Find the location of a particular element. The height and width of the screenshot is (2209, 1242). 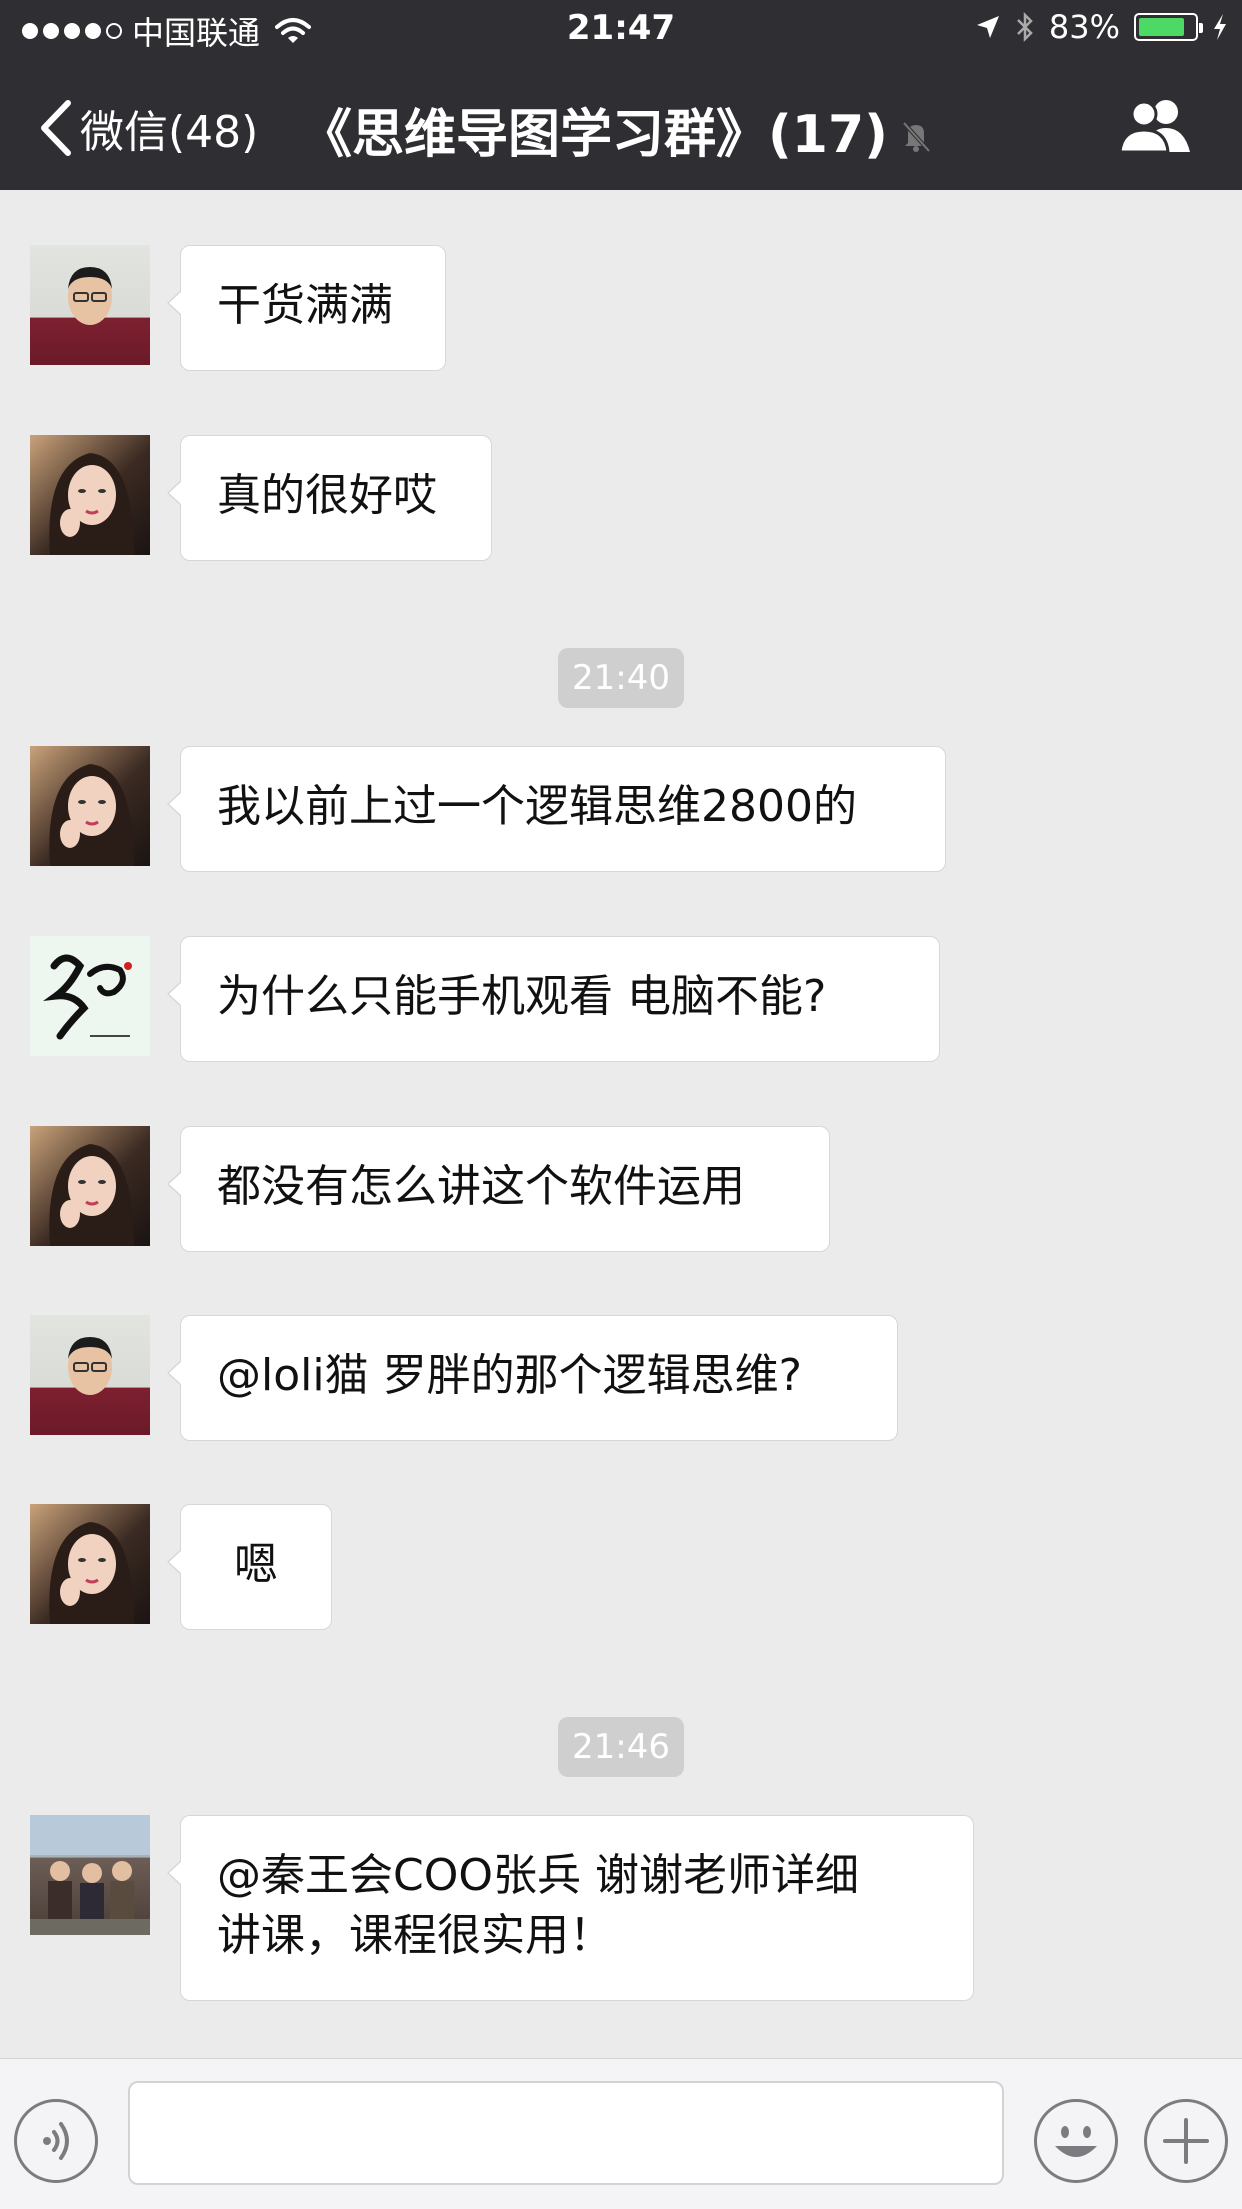

message-text: 嗯 is located at coordinates (256, 1564).